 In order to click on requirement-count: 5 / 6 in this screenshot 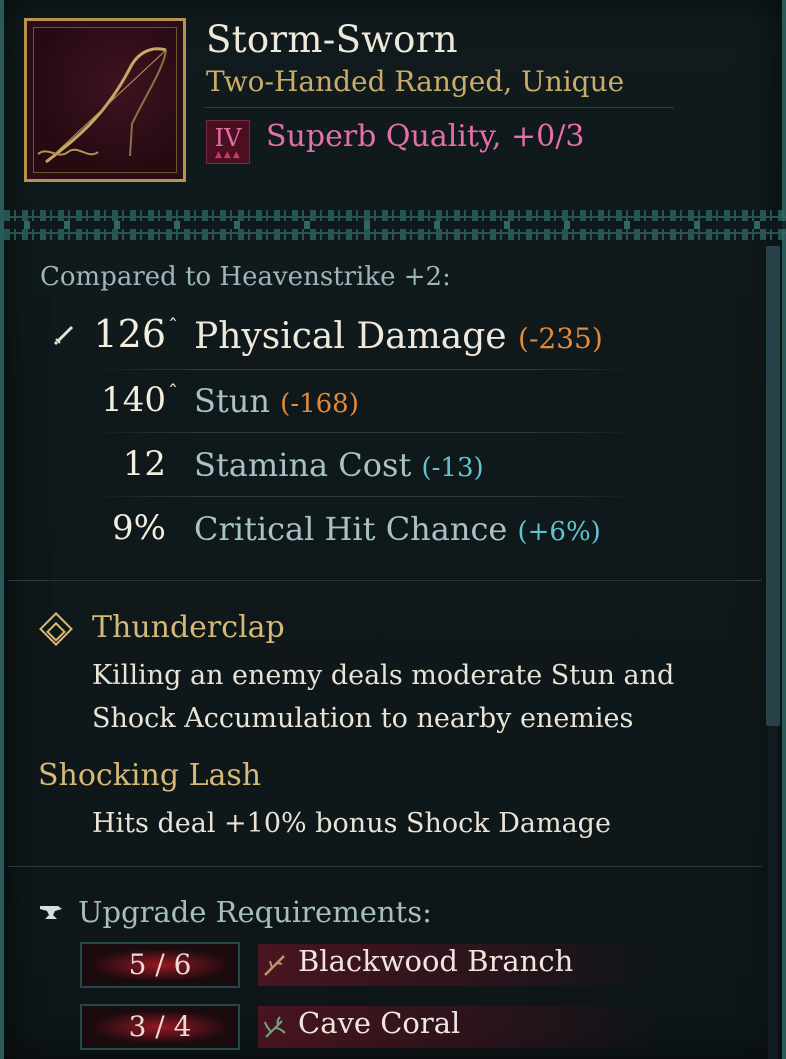, I will do `click(160, 965)`.